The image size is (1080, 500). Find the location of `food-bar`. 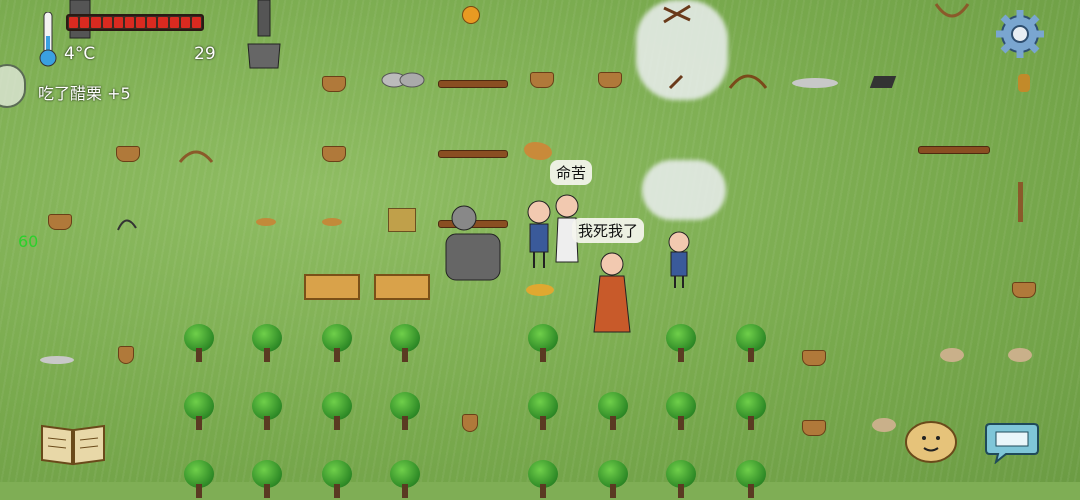

food-bar is located at coordinates (135, 22).